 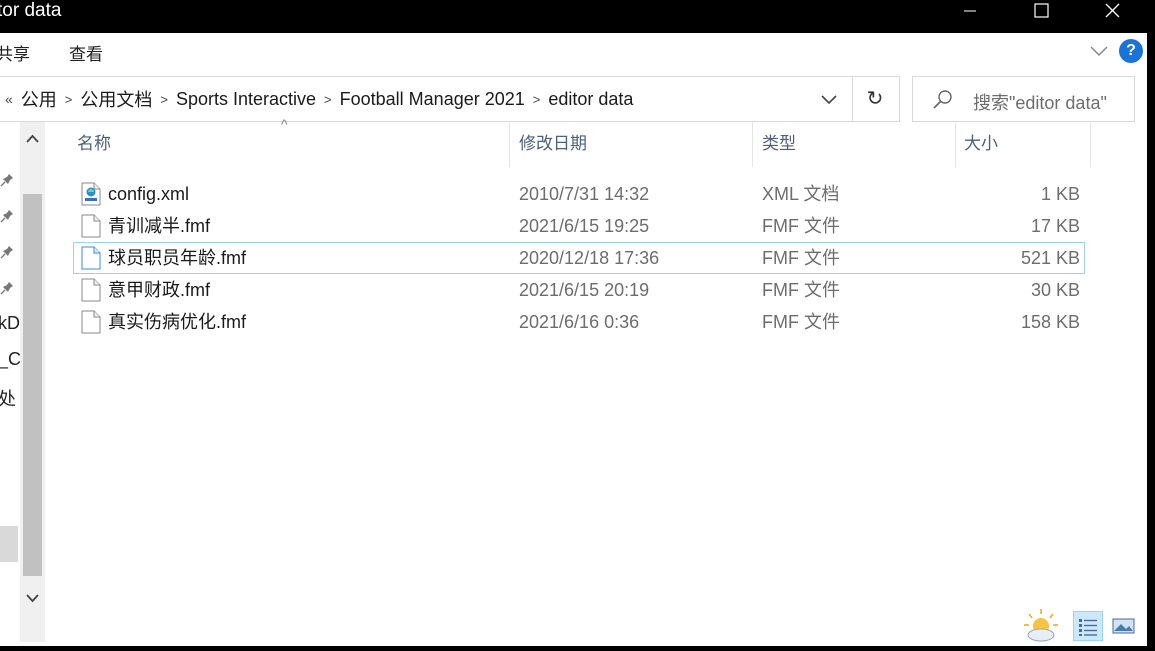 I want to click on close-icon, so click(x=1112, y=10).